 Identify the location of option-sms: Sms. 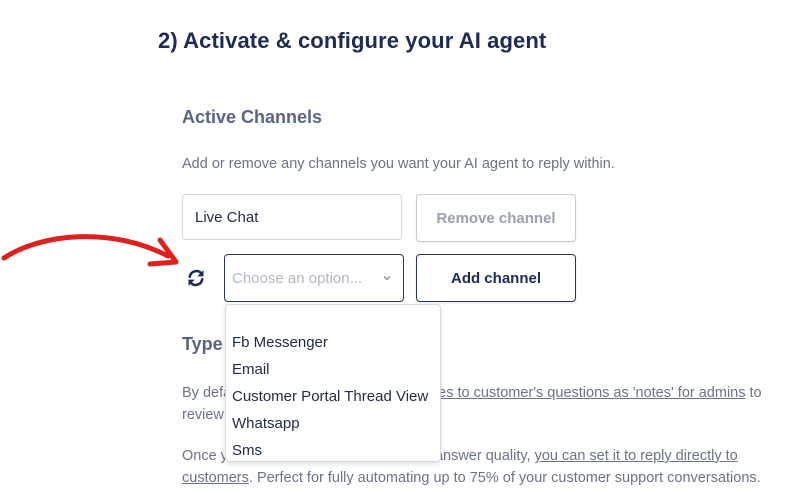
(333, 450).